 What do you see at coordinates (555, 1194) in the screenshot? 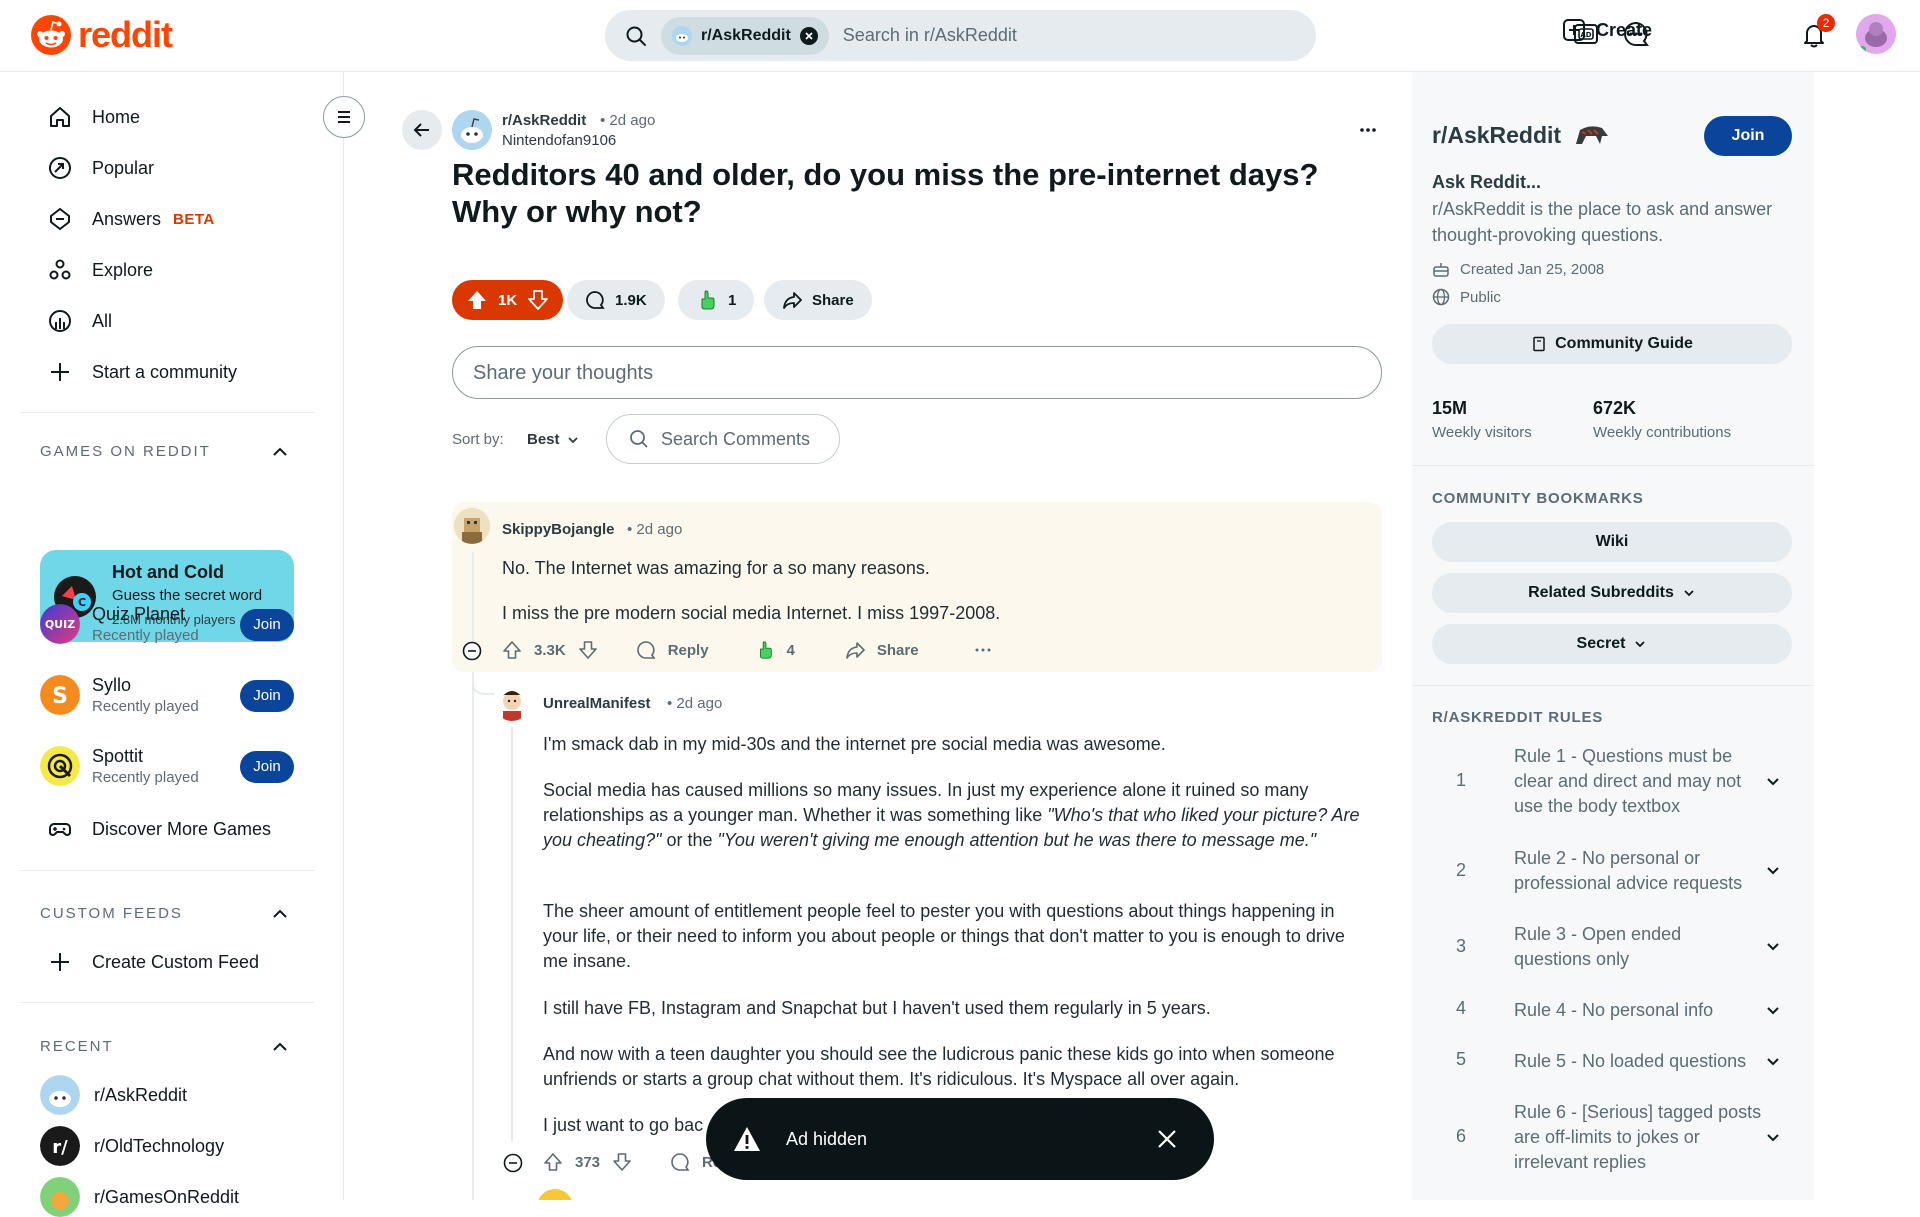
I see `next-comment-avatar-icon` at bounding box center [555, 1194].